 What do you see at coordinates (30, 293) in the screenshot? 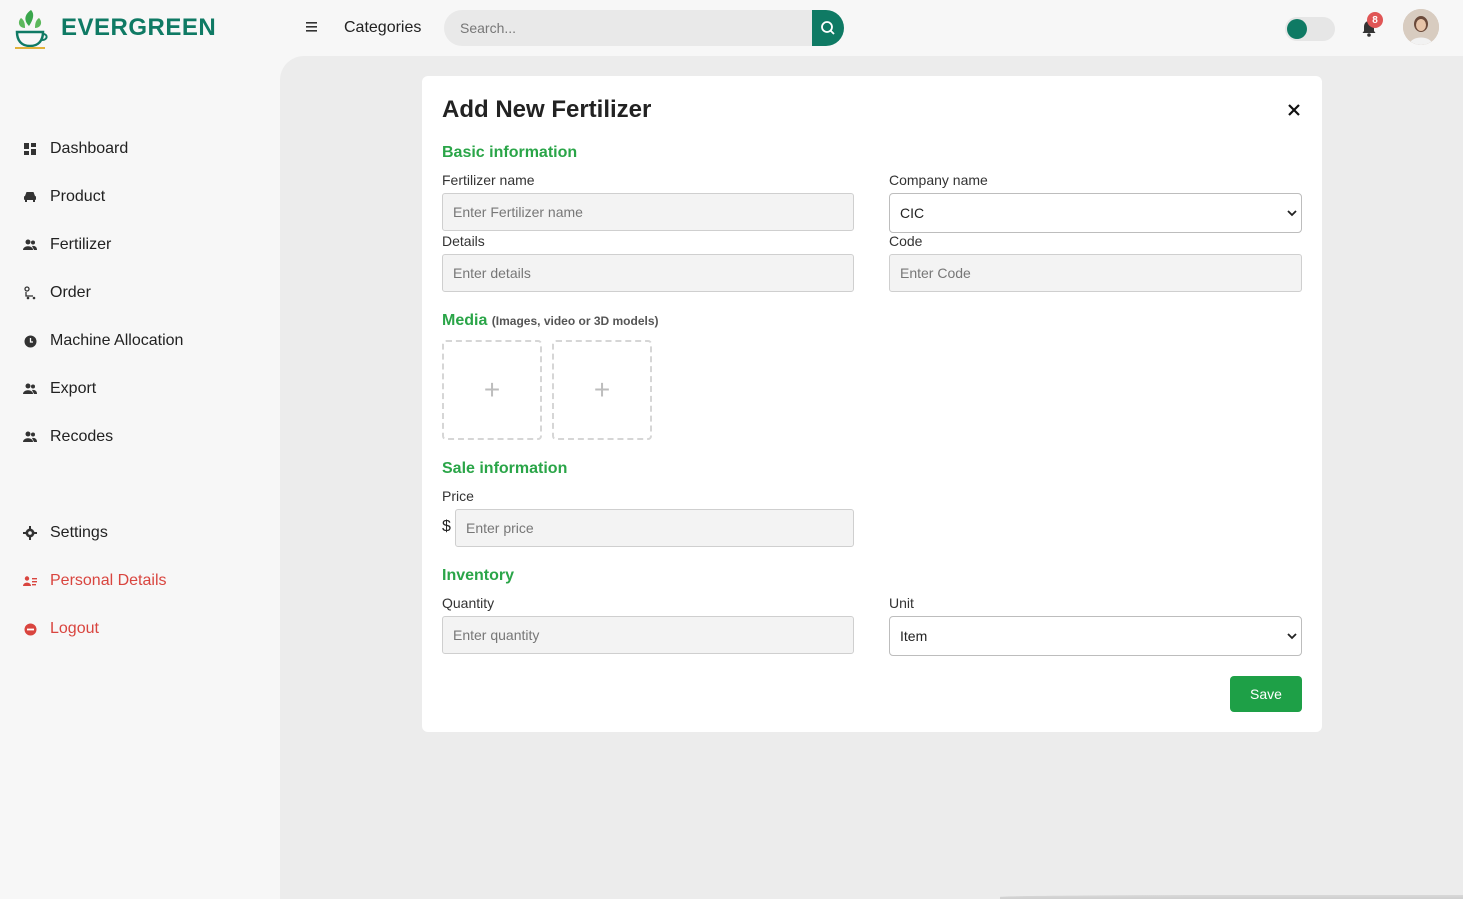
I see `order-icon` at bounding box center [30, 293].